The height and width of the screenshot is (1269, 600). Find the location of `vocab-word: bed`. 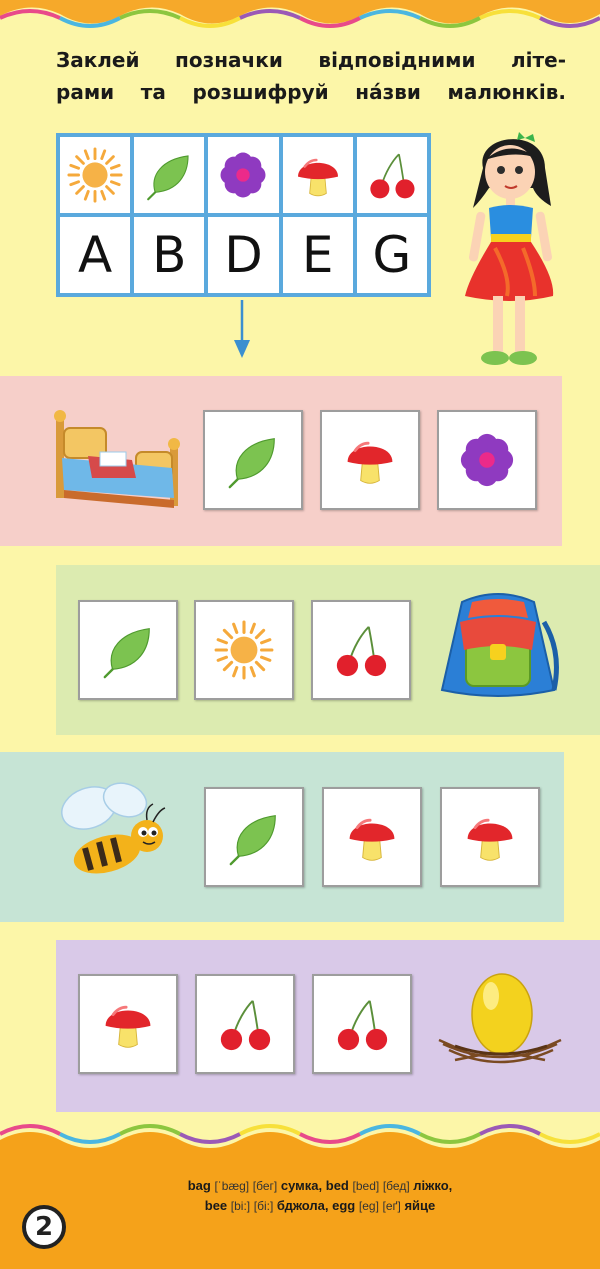

vocab-word: bed is located at coordinates (337, 1185).